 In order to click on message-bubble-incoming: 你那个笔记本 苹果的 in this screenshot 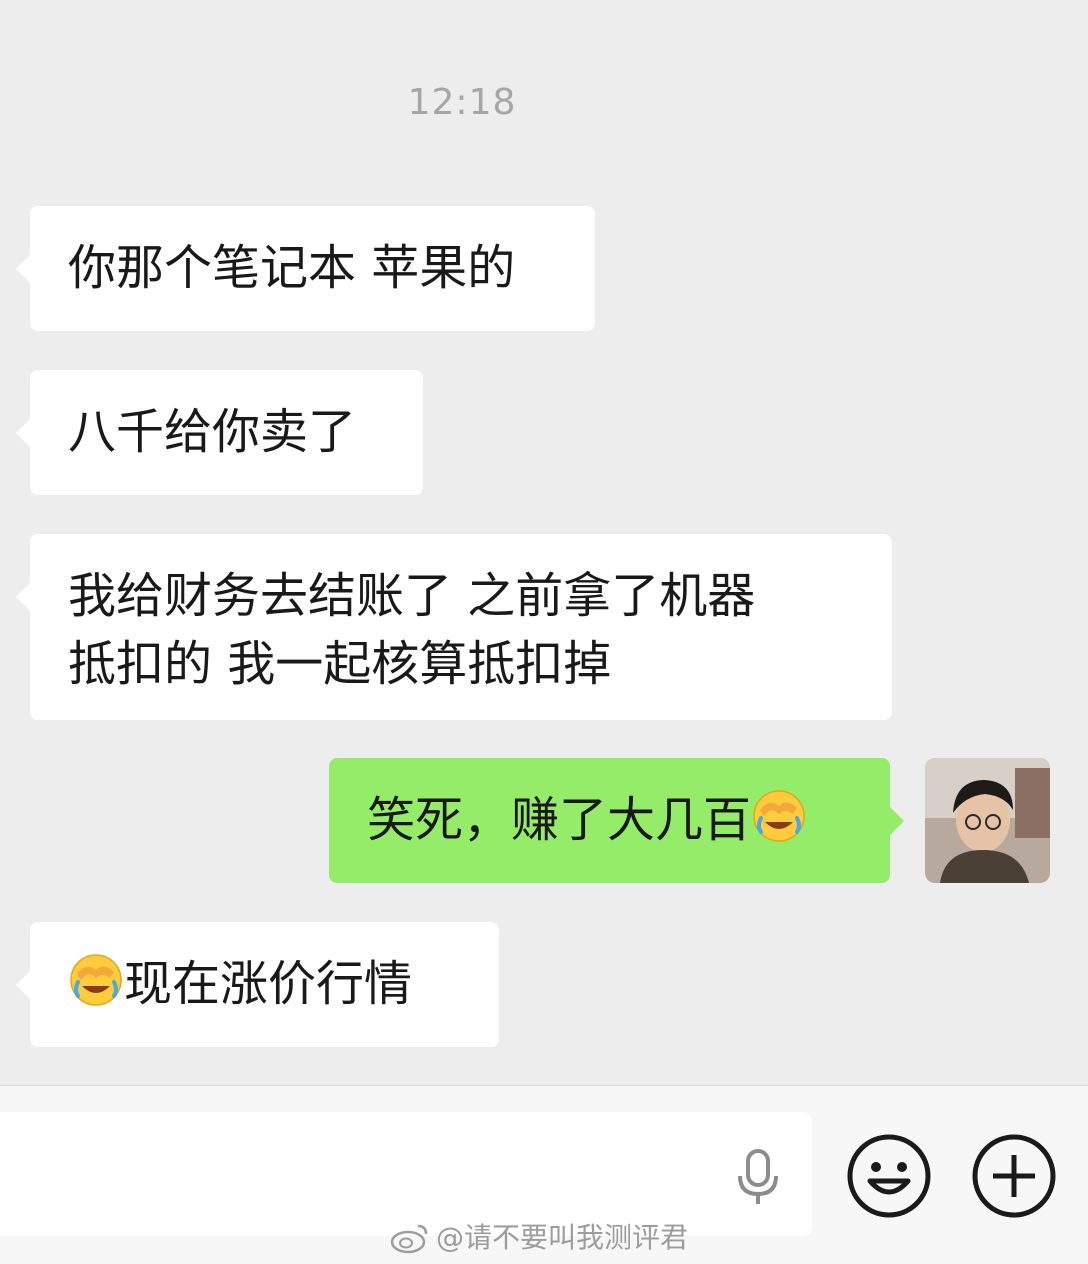, I will do `click(305, 268)`.